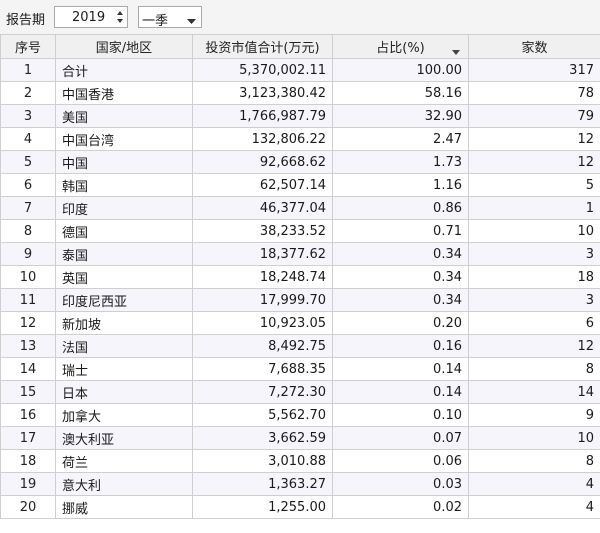  I want to click on cell-no: 12, so click(28, 323).